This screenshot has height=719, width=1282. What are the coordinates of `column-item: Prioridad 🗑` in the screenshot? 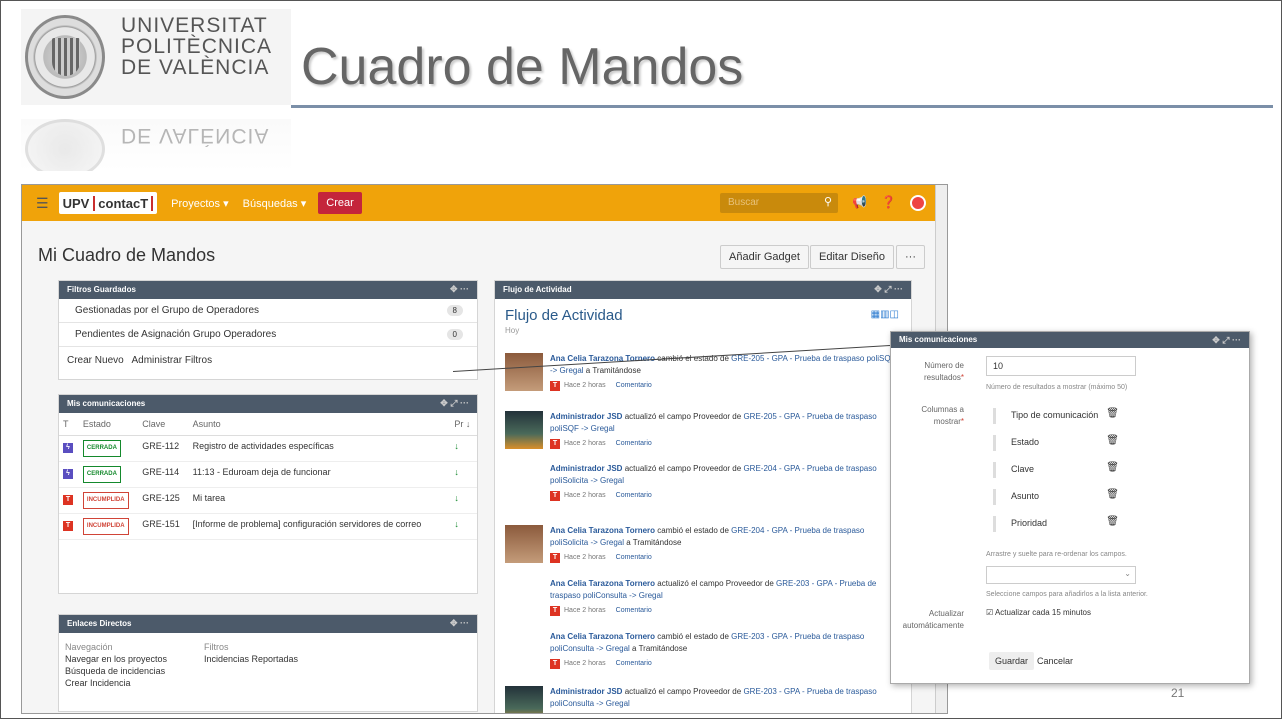 It's located at (1054, 524).